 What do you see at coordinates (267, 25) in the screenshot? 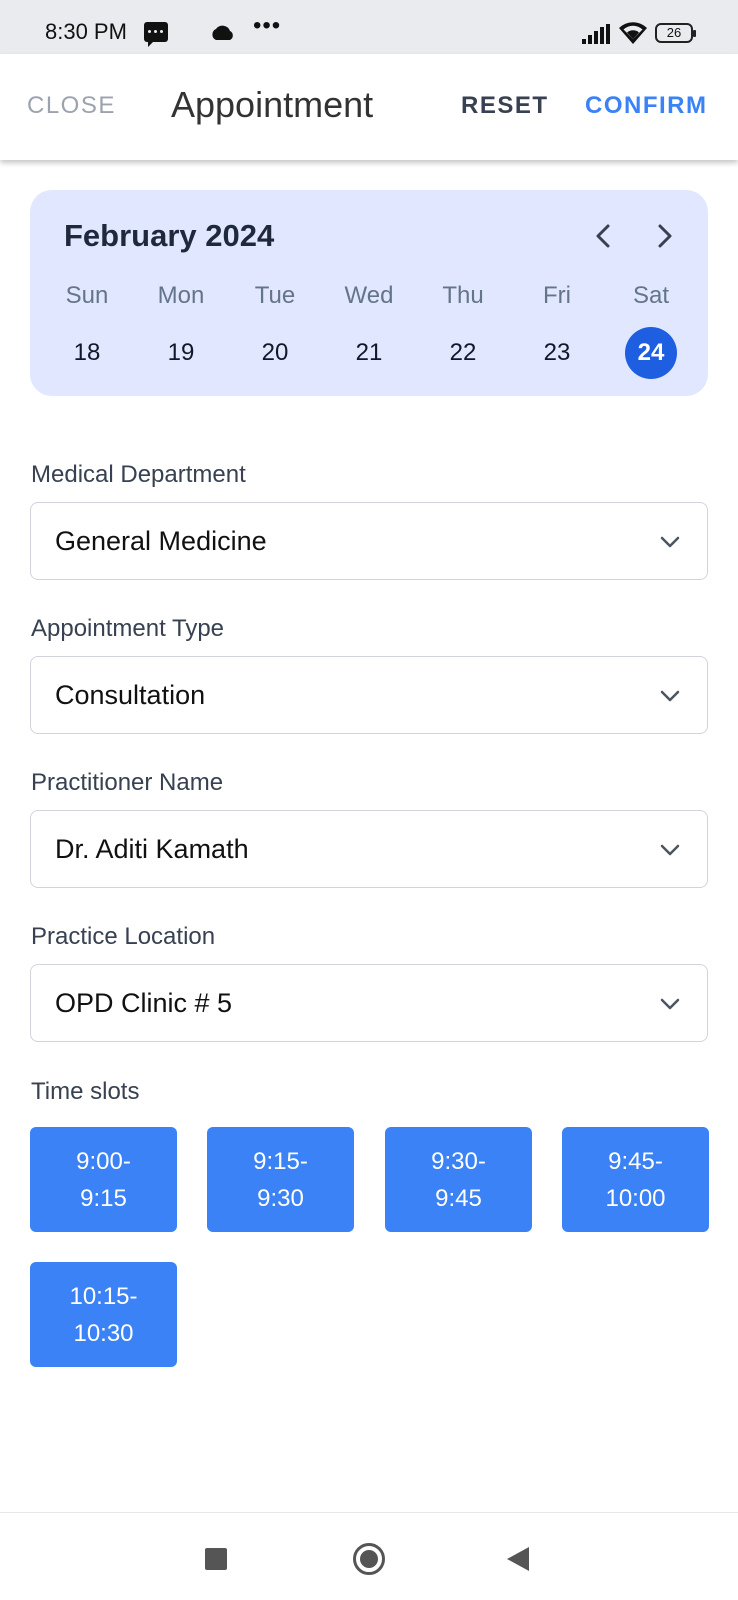
I see `more-notifications-icon: •••` at bounding box center [267, 25].